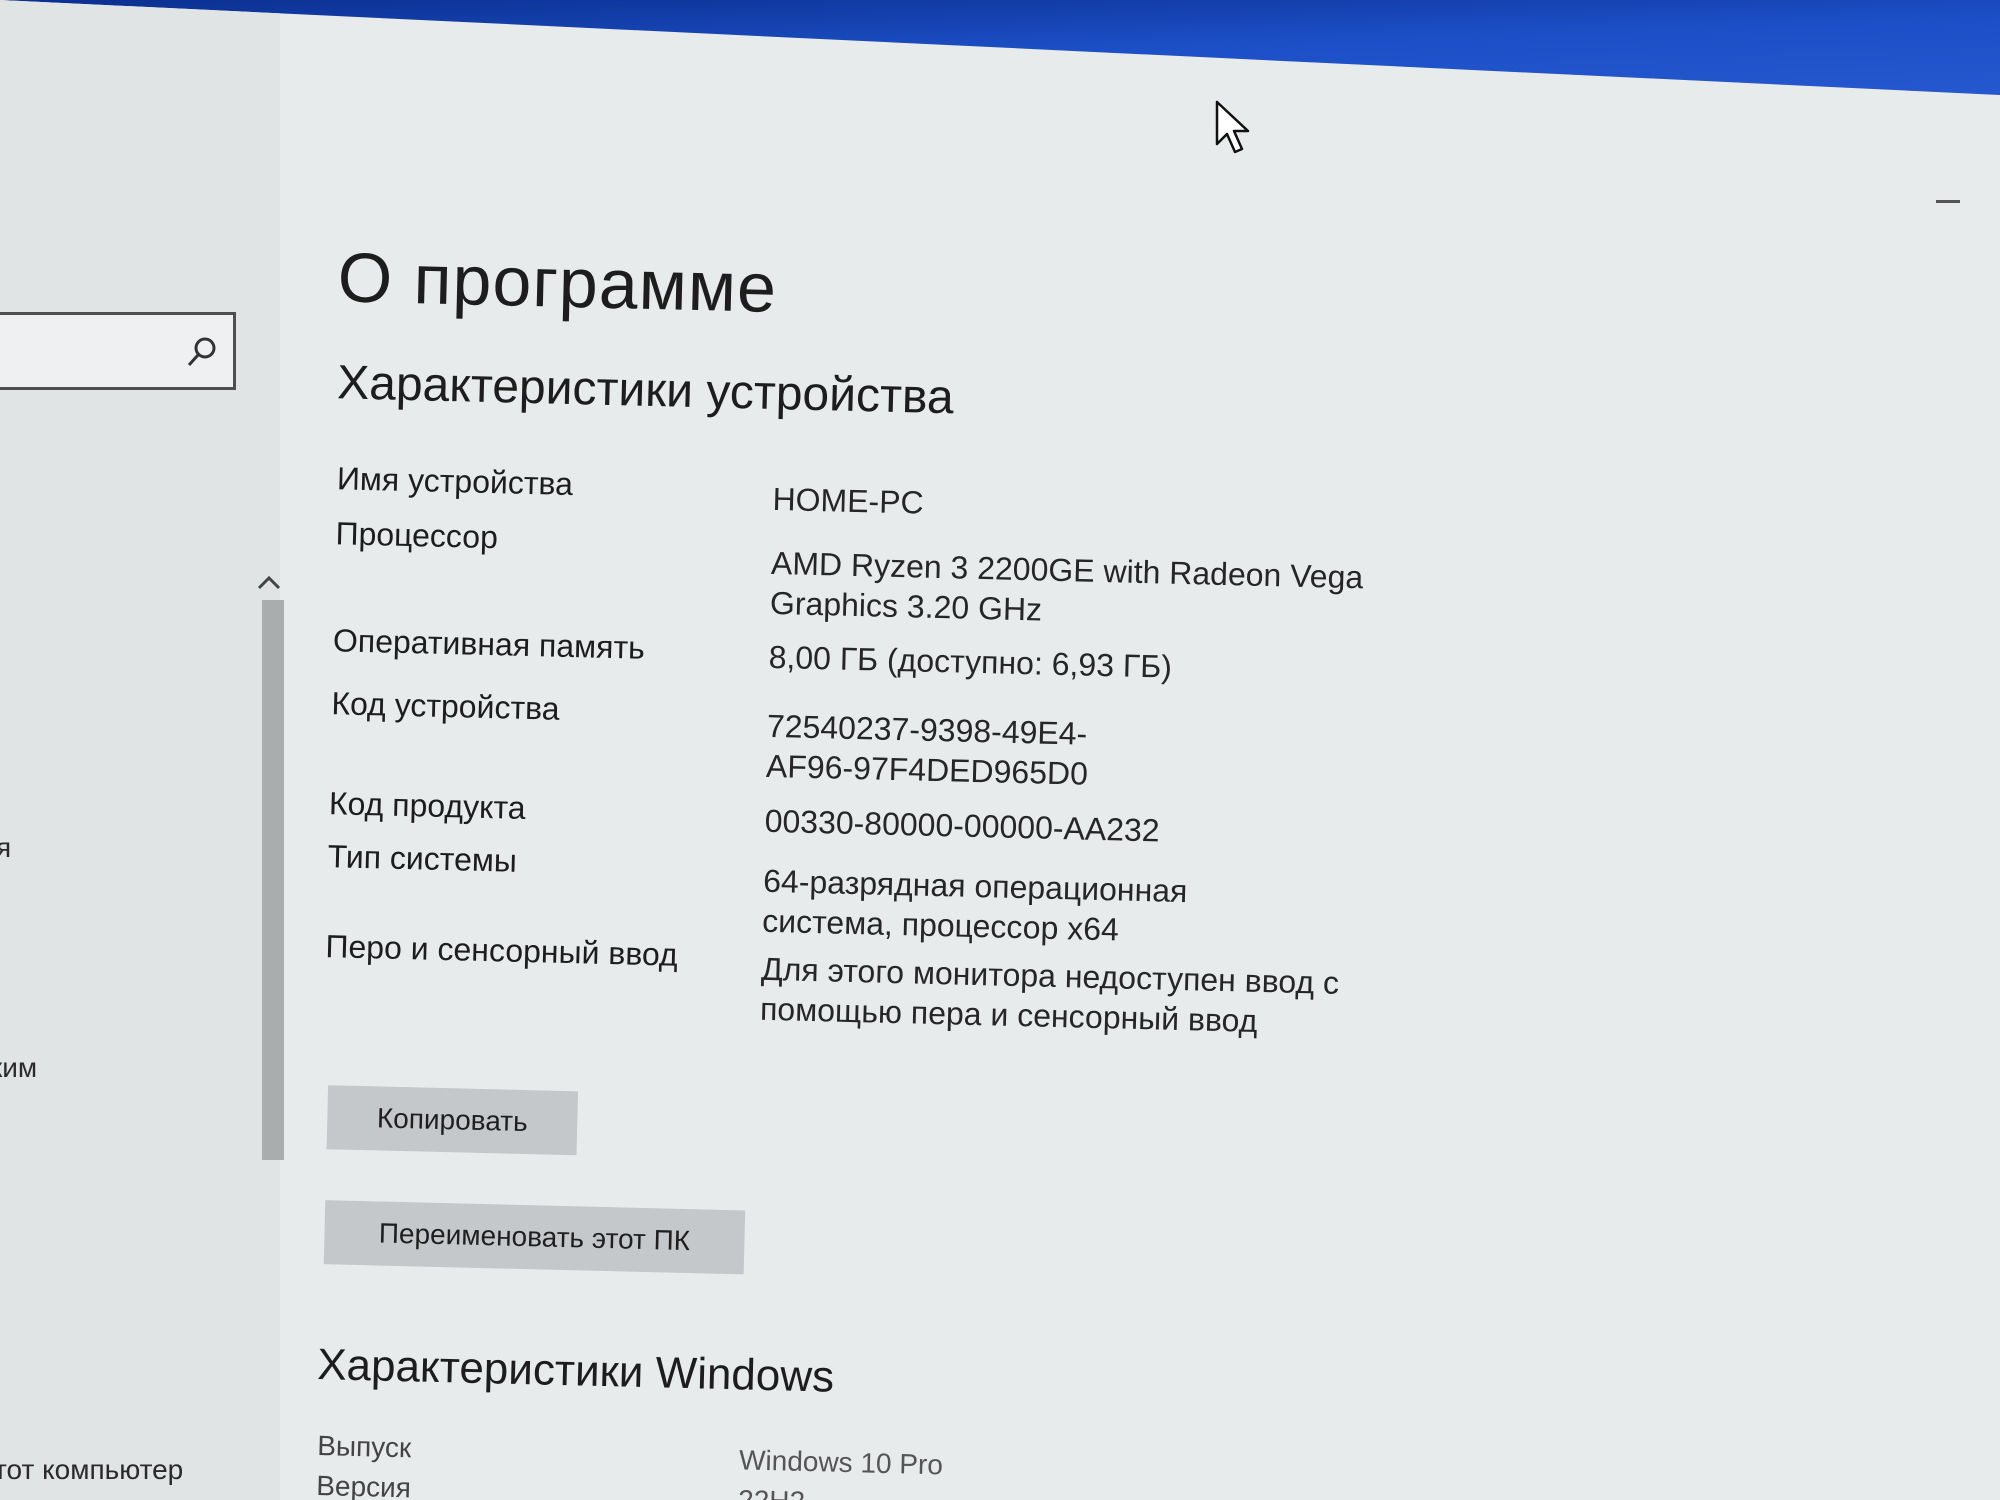 The image size is (2000, 1500). What do you see at coordinates (91, 1470) in the screenshot?
I see `sidebar-item-this-pc: тот компьютер` at bounding box center [91, 1470].